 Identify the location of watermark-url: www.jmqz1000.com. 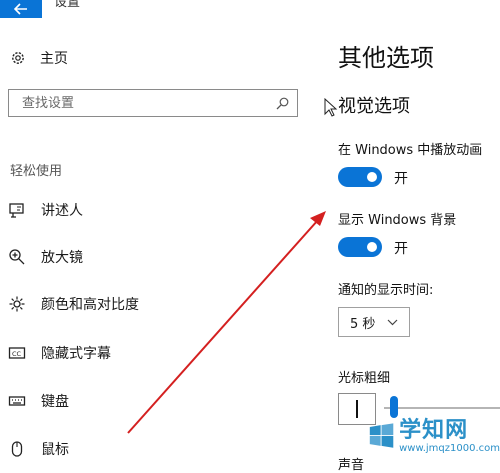
(449, 448).